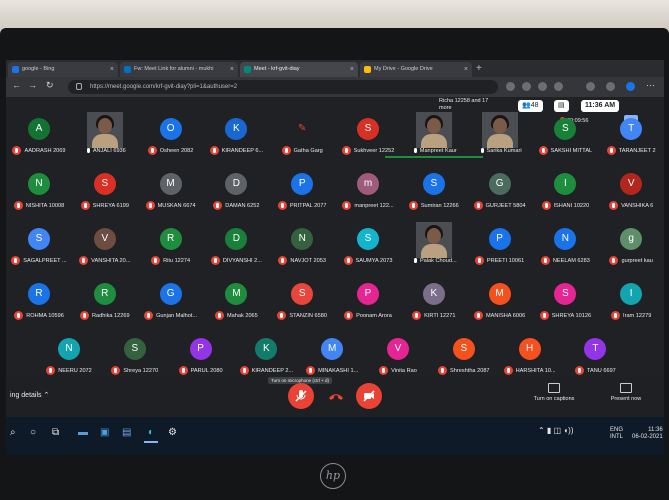 This screenshot has width=669, height=500. I want to click on tray-icons: ⌃ ▮ ◫ ◖)), so click(556, 431).